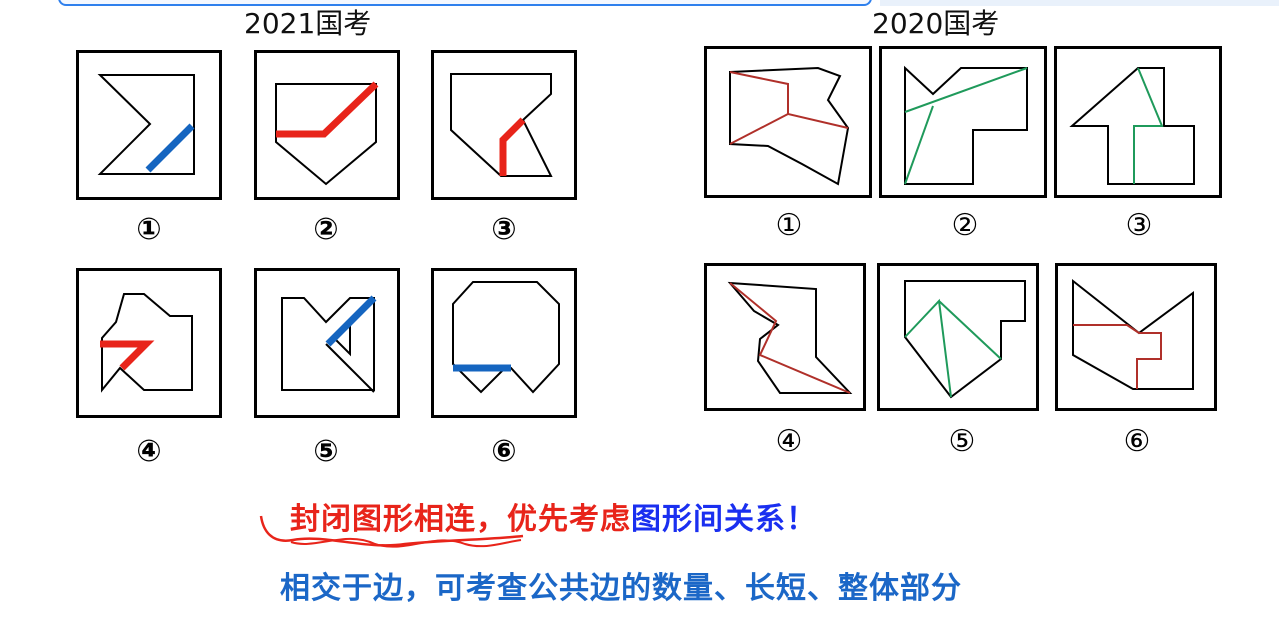 The width and height of the screenshot is (1279, 641). Describe the element at coordinates (621, 588) in the screenshot. I see `caption-line-2: 相交于边，可考查公共边的数量、长短、整体部分` at that location.